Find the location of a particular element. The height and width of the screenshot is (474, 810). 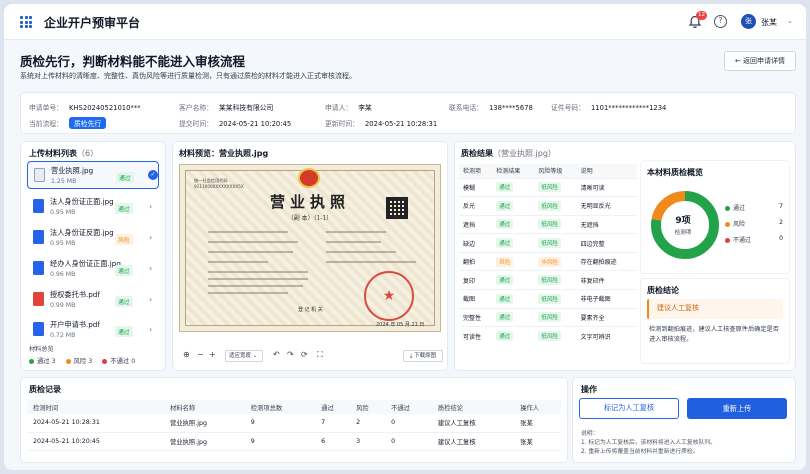

file-item-agent-id-front: 经办人身份证正面.jpg 0.96 MB 通过 › is located at coordinates (93, 269).